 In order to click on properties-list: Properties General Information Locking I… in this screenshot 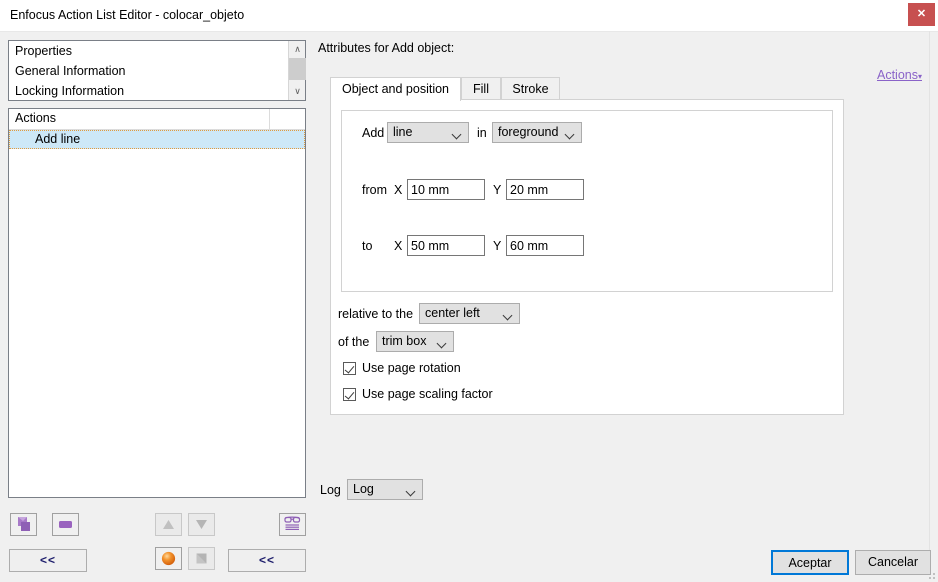, I will do `click(157, 70)`.